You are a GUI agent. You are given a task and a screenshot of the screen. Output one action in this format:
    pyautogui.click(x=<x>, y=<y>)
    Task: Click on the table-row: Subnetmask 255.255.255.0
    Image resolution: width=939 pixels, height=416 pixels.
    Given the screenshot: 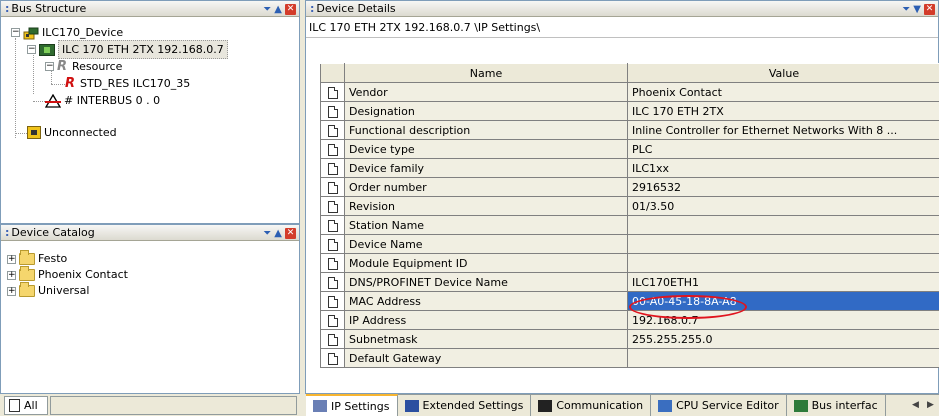 What is the action you would take?
    pyautogui.click(x=629, y=339)
    